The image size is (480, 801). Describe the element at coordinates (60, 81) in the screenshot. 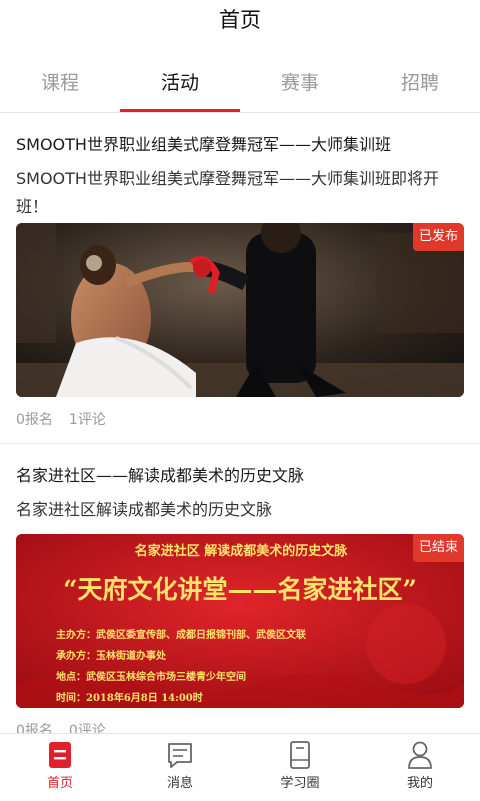

I see `tab-courses: 课程` at that location.